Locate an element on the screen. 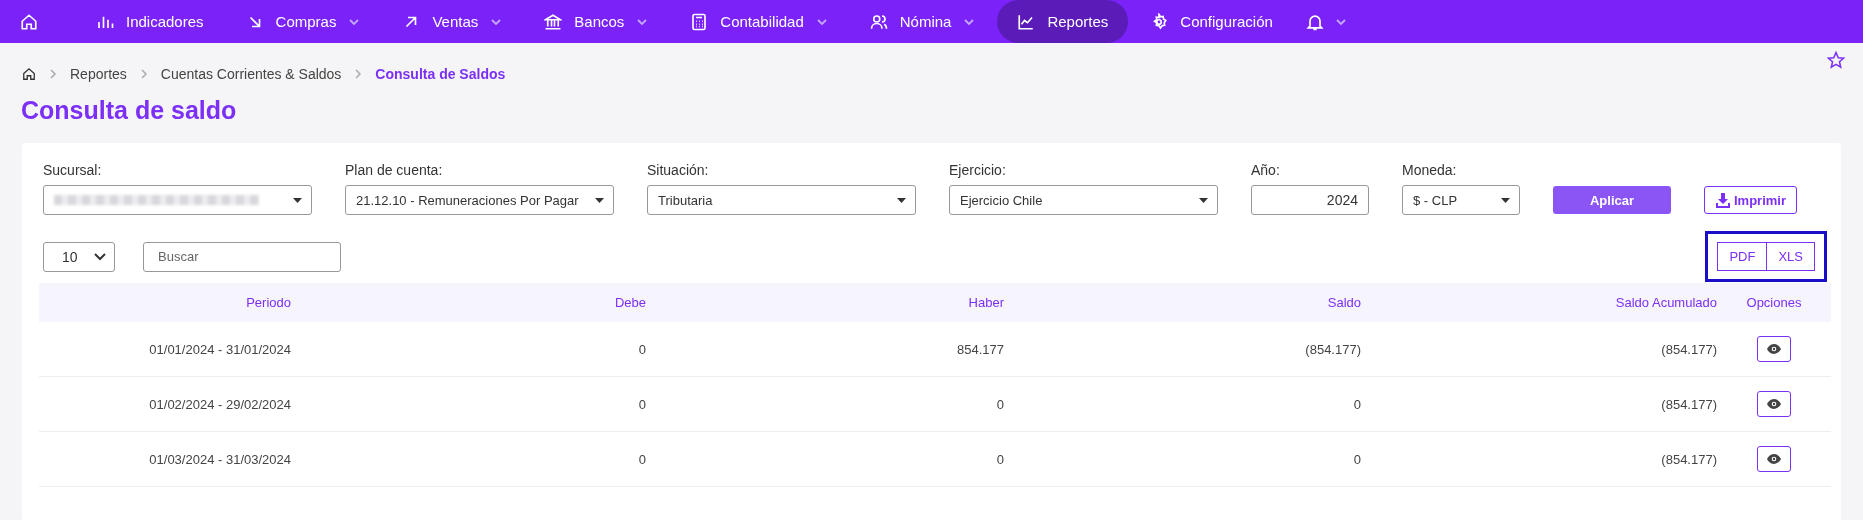  nav-menu-item: Bancos is located at coordinates (596, 21).